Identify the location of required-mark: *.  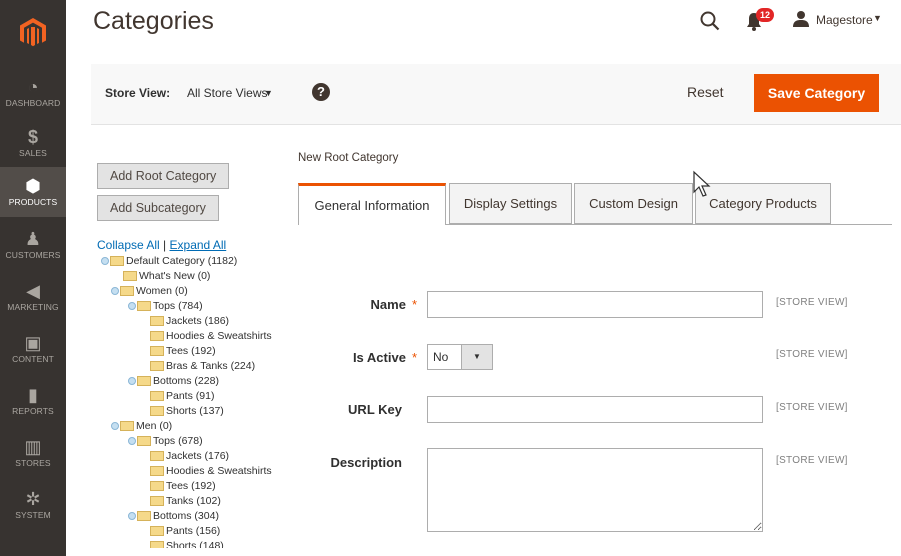
(414, 304).